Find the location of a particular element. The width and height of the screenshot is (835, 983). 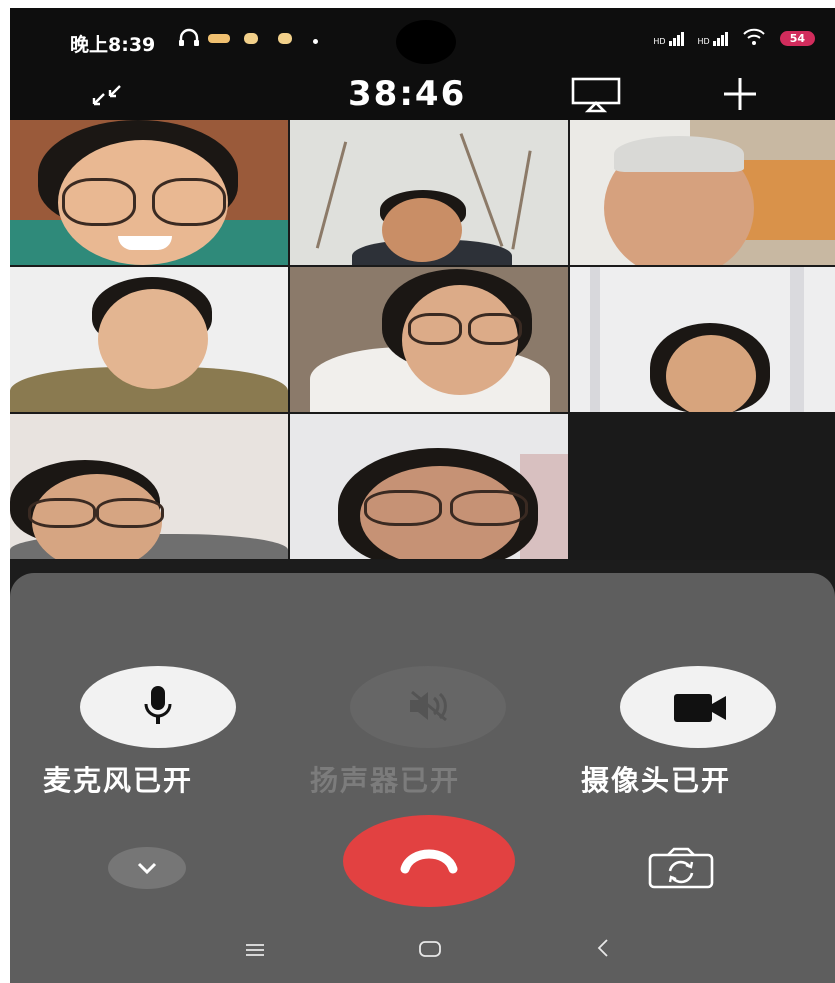

speaker-muted-icon is located at coordinates (429, 708).